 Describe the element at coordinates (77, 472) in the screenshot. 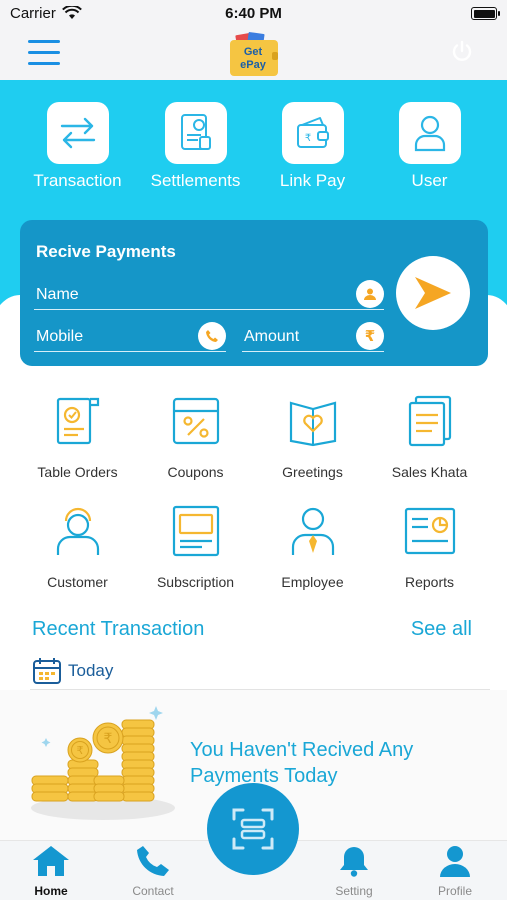

I see `service-label: Table Orders` at that location.